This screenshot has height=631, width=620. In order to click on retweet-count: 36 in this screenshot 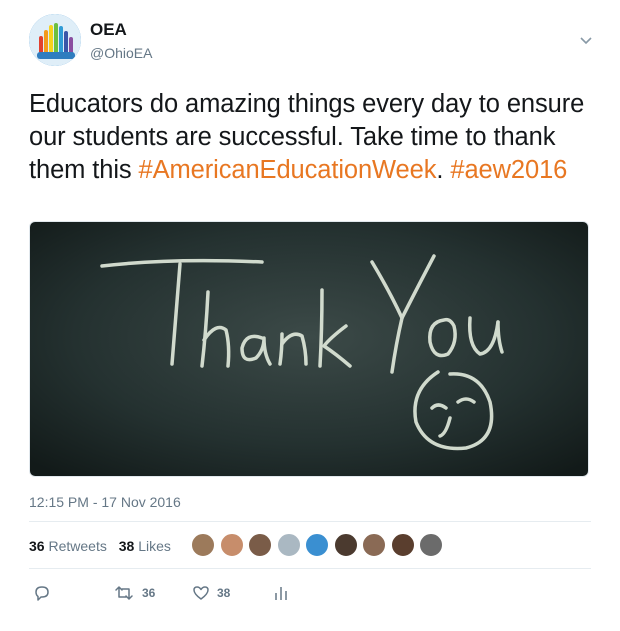, I will do `click(149, 593)`.